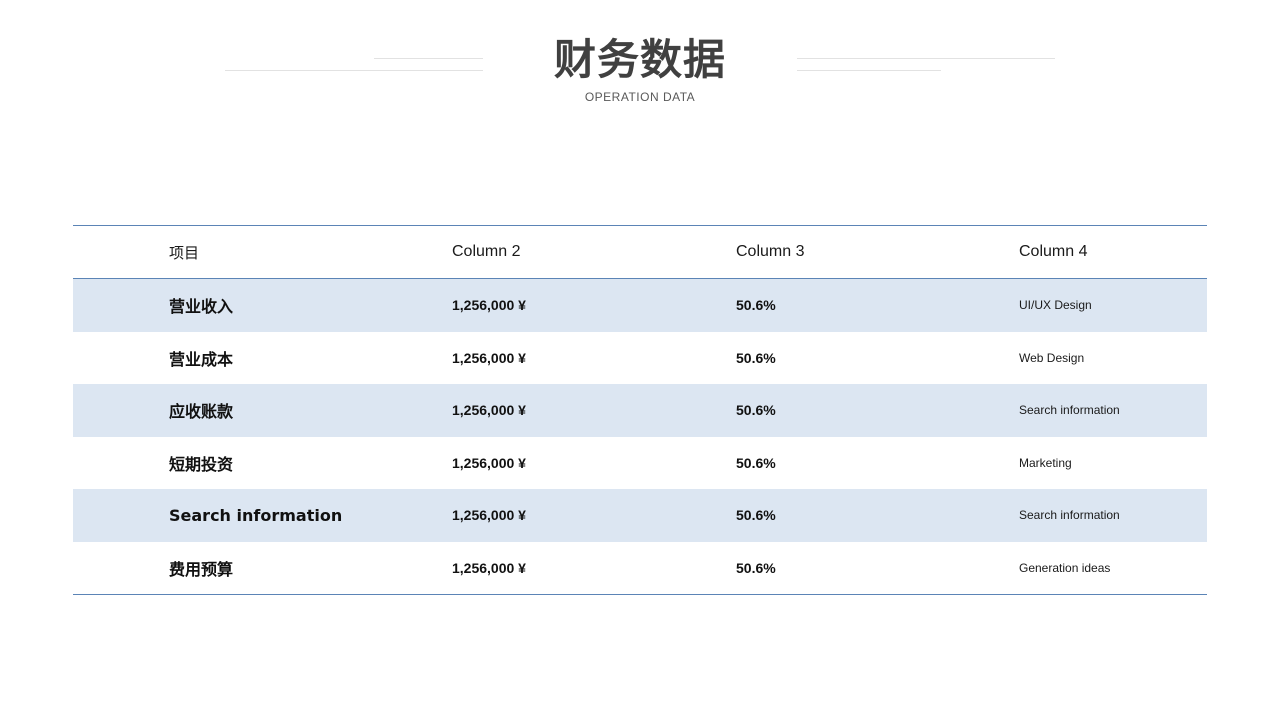 The width and height of the screenshot is (1280, 720). What do you see at coordinates (1045, 462) in the screenshot?
I see `row-note: Marketing` at bounding box center [1045, 462].